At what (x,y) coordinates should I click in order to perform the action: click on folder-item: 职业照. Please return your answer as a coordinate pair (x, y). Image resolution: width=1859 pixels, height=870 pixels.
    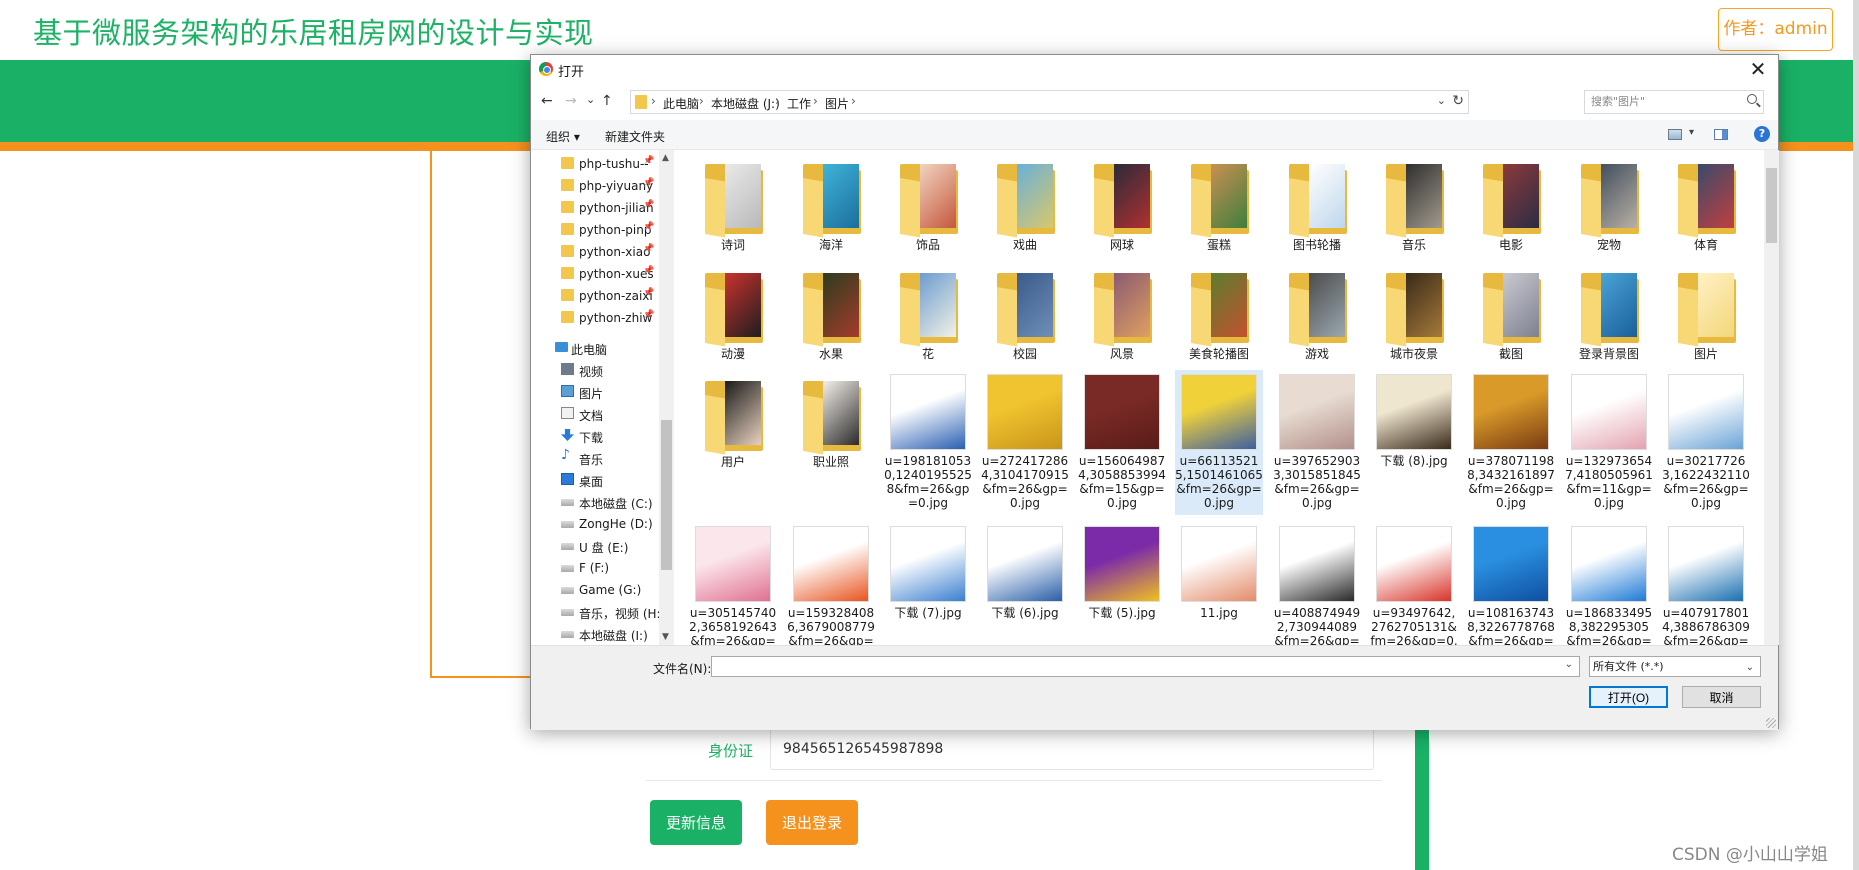
    Looking at the image, I should click on (831, 425).